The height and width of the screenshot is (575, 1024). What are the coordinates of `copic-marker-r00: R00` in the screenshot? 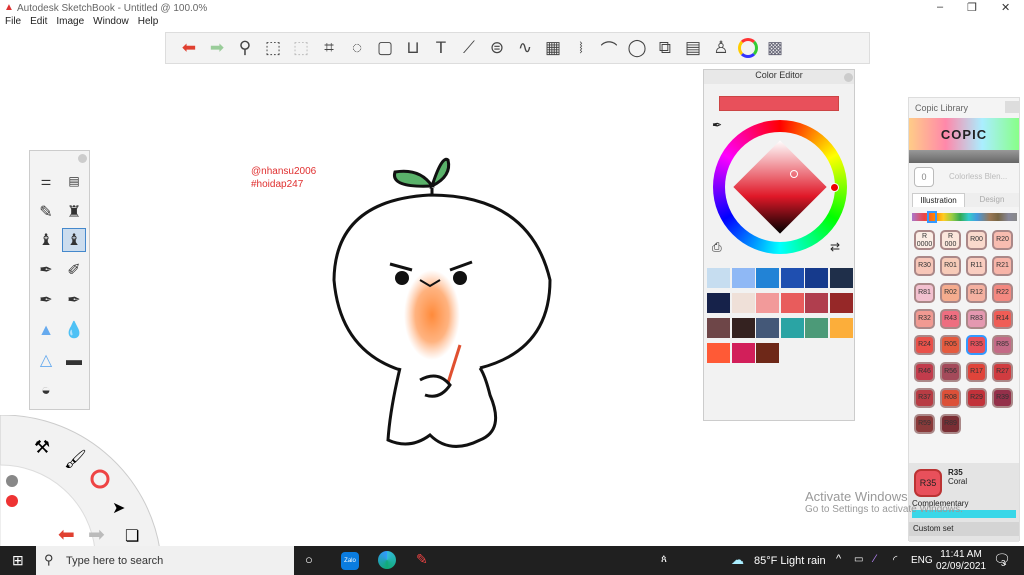 It's located at (976, 240).